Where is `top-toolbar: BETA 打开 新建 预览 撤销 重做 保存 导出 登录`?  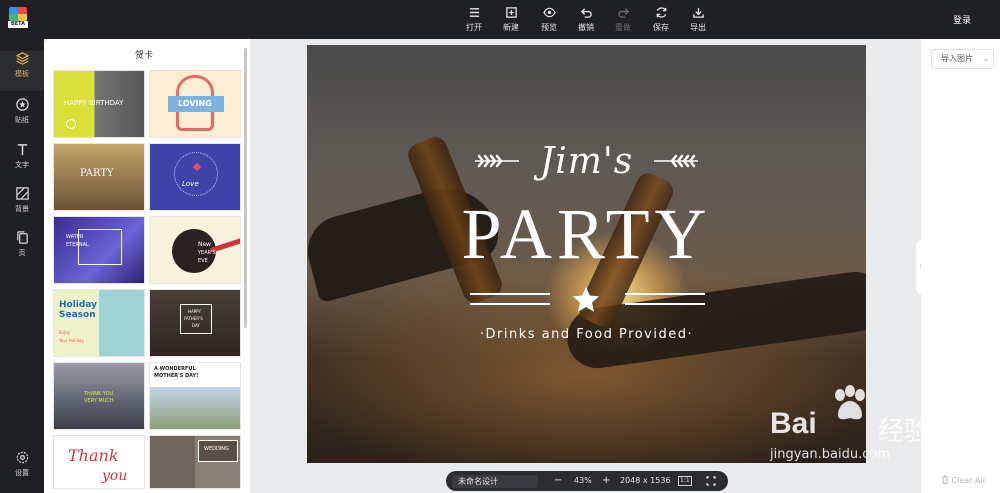 top-toolbar: BETA 打开 新建 预览 撤销 重做 保存 导出 登录 is located at coordinates (500, 19).